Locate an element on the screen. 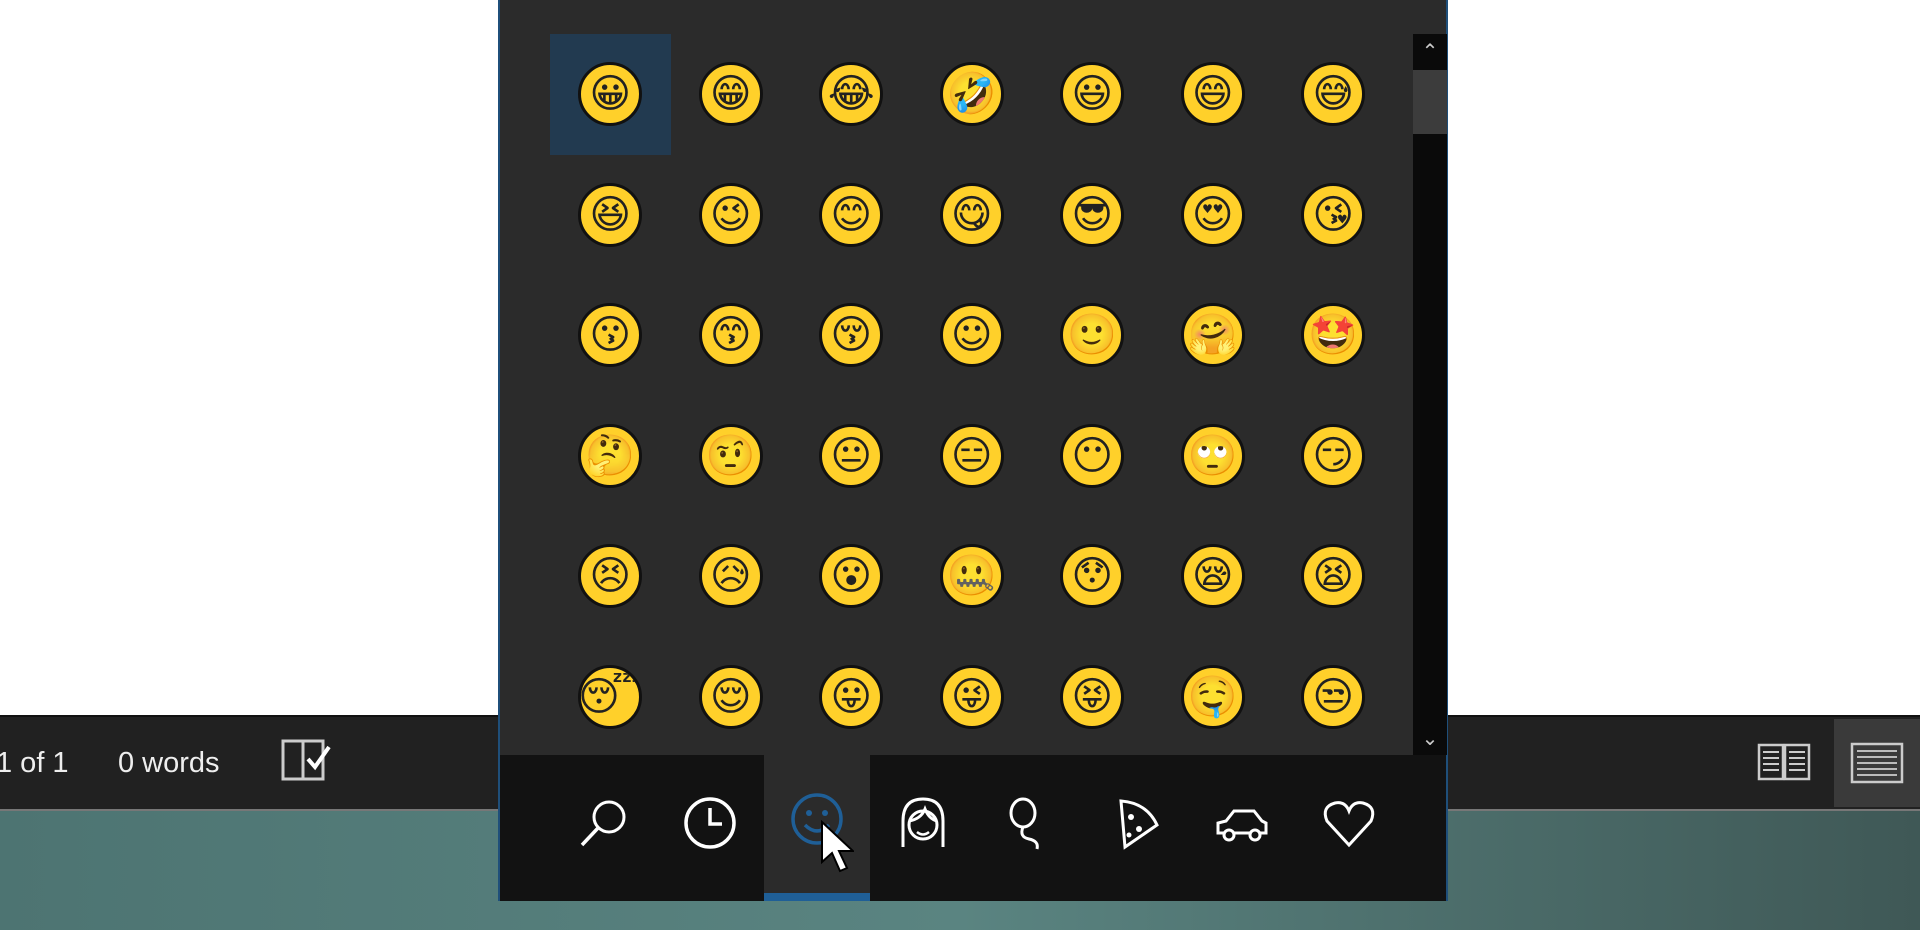 This screenshot has height=930, width=1920. emoji-cell: 😎 is located at coordinates (1092, 215).